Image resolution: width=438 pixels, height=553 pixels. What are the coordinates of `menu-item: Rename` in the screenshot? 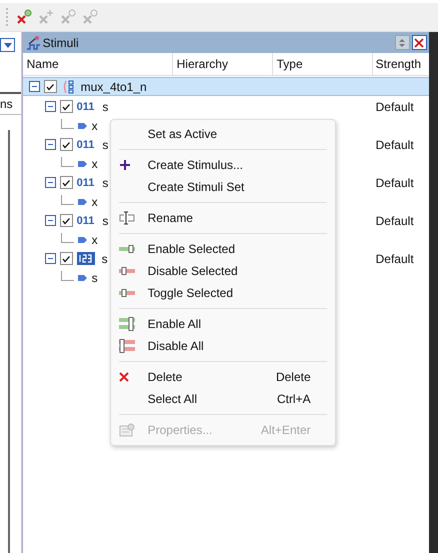 It's located at (222, 218).